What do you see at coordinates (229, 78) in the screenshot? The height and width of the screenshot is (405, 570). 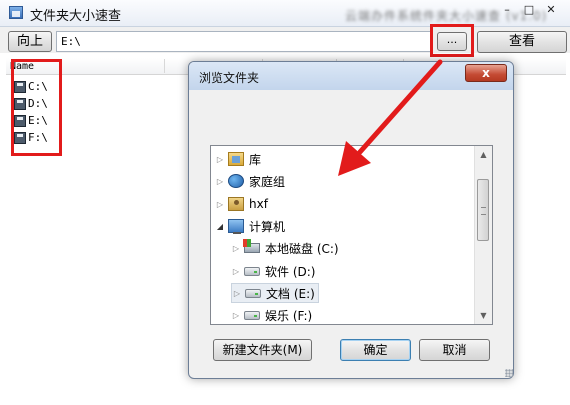 I see `dialog-title: 浏览文件夹` at bounding box center [229, 78].